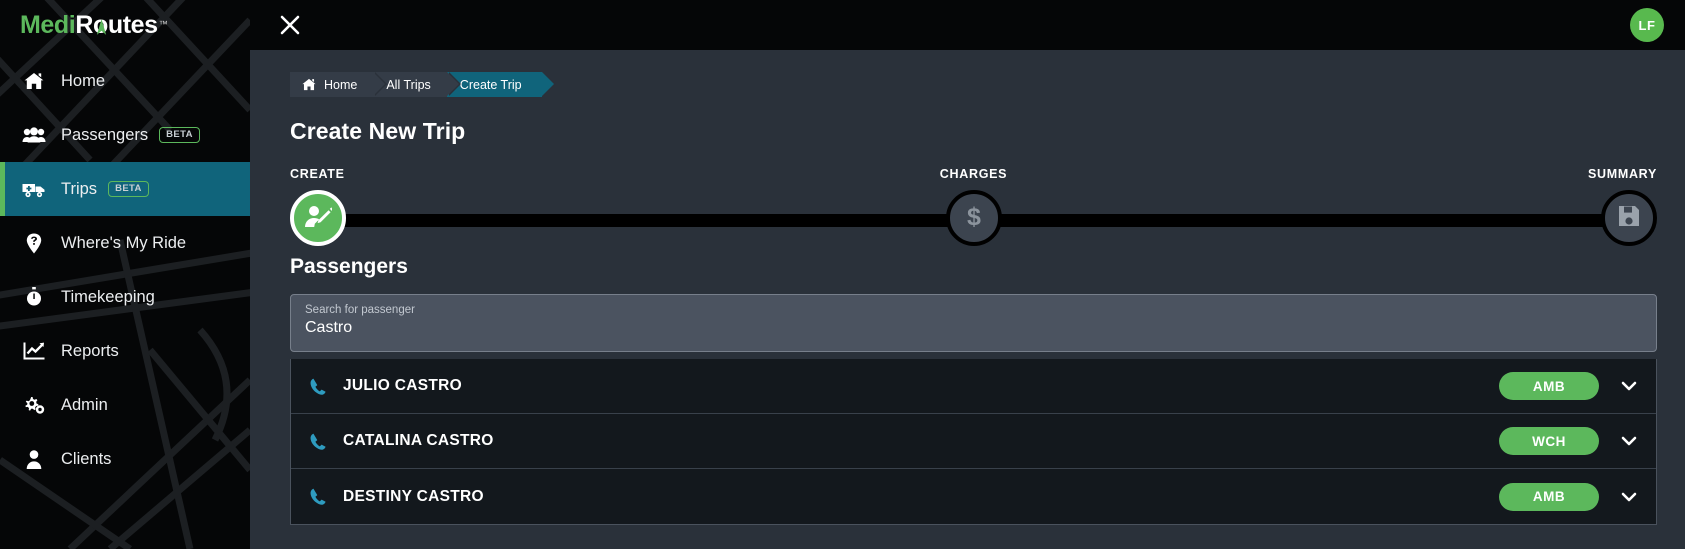  Describe the element at coordinates (1647, 25) in the screenshot. I see `avatar: LF` at that location.